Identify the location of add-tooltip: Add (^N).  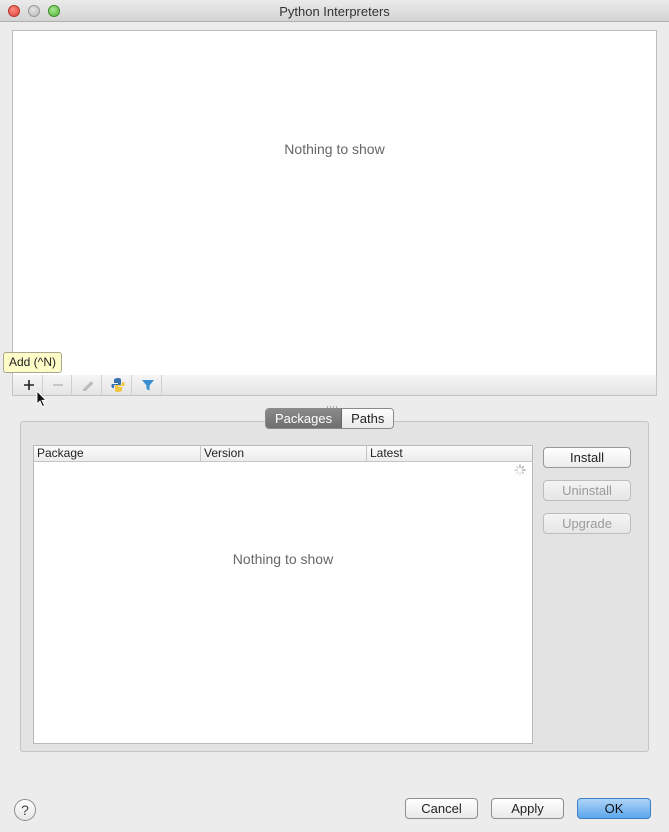
(32, 362).